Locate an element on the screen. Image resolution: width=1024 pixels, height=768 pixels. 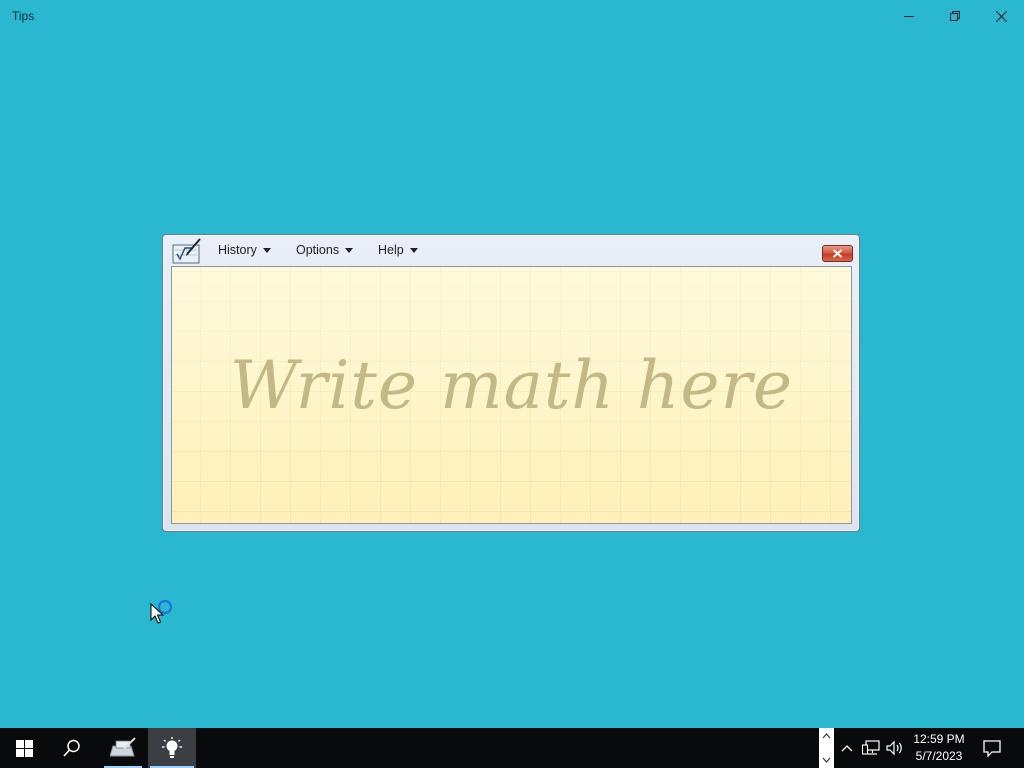
menu-help: Help is located at coordinates (398, 250).